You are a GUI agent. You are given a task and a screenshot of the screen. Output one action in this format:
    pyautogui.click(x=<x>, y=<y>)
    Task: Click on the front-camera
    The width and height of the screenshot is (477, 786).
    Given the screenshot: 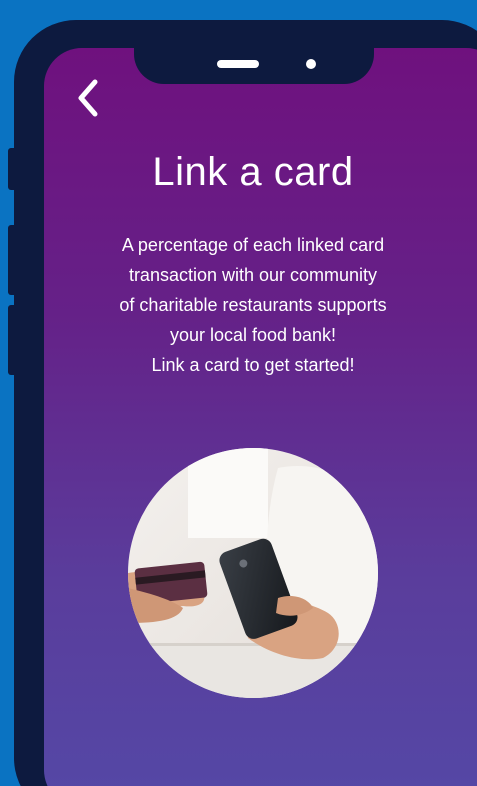 What is the action you would take?
    pyautogui.click(x=311, y=64)
    